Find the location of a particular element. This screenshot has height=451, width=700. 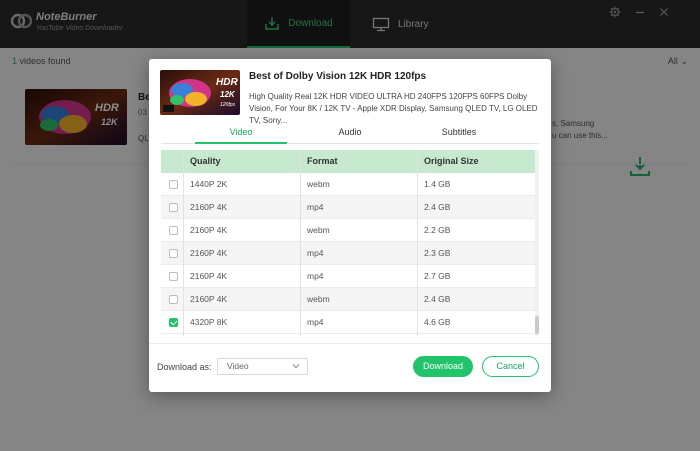

table-scrollbar is located at coordinates (537, 243).